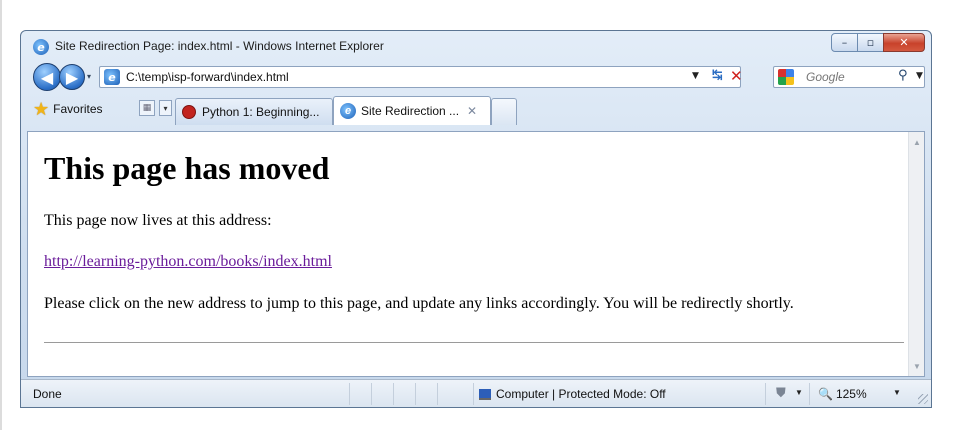  Describe the element at coordinates (112, 77) in the screenshot. I see `page-icon: e` at that location.